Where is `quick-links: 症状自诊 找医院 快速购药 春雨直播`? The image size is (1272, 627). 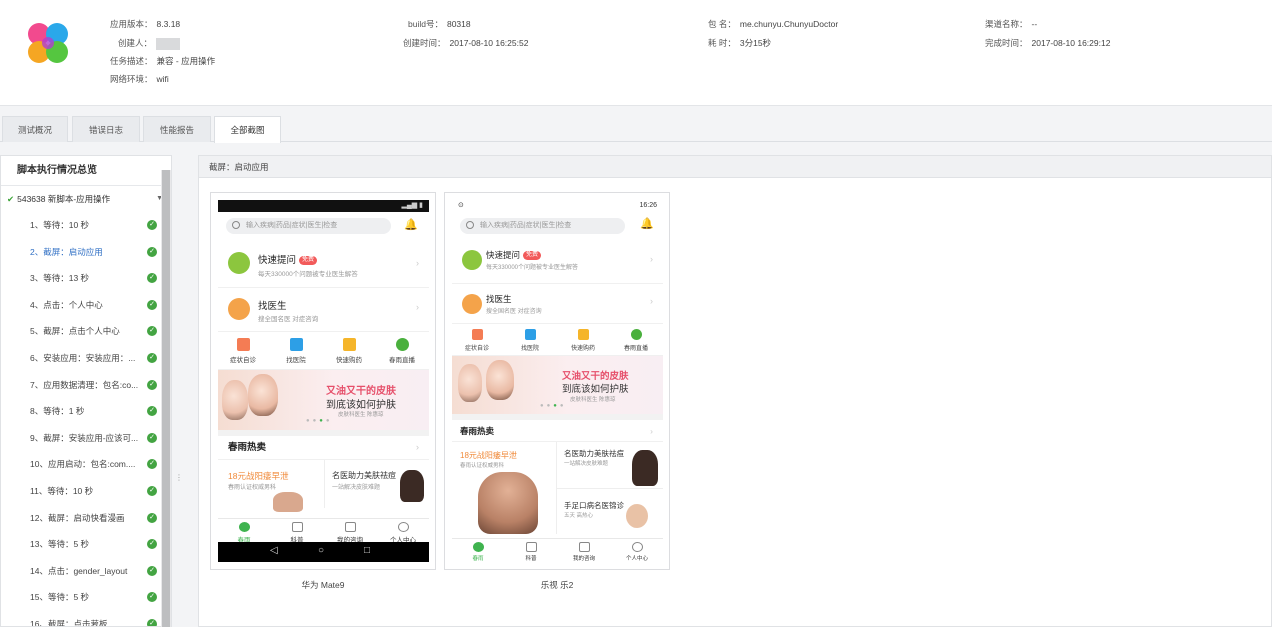 quick-links: 症状自诊 找医院 快速购药 春雨直播 is located at coordinates (323, 351).